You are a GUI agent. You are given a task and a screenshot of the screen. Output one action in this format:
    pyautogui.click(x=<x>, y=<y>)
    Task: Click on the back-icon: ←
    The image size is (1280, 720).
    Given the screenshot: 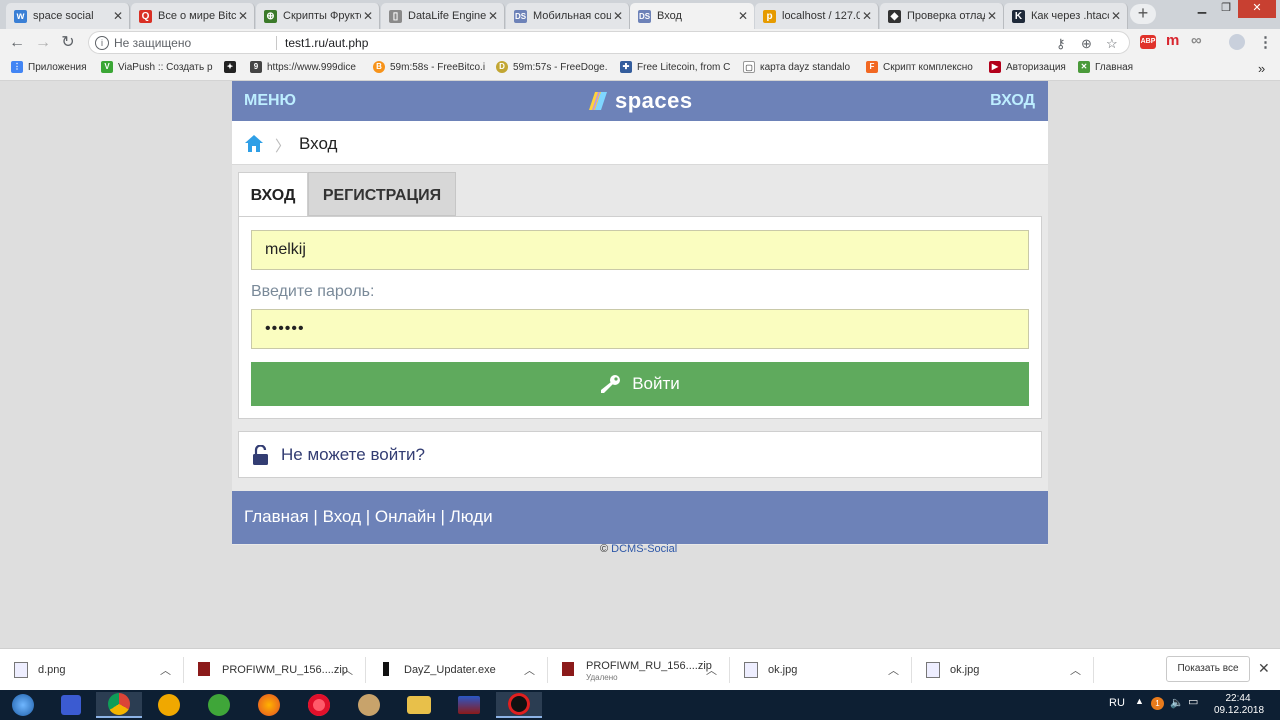 What is the action you would take?
    pyautogui.click(x=17, y=43)
    